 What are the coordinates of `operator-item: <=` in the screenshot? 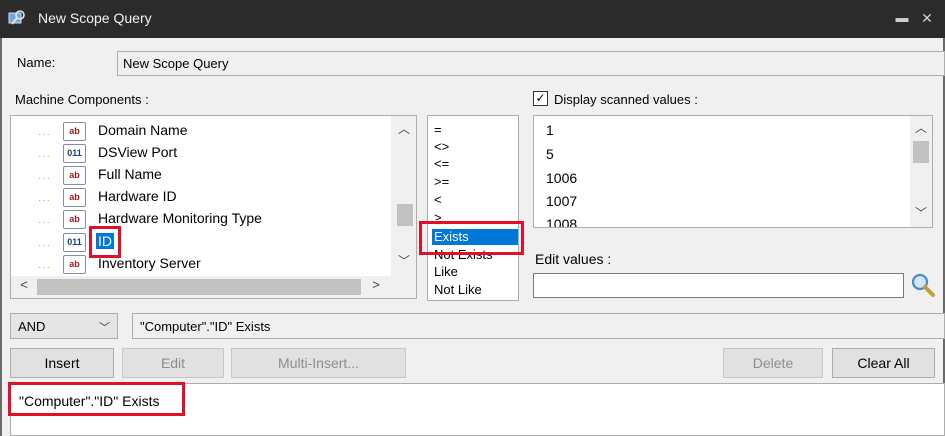 It's located at (475, 164).